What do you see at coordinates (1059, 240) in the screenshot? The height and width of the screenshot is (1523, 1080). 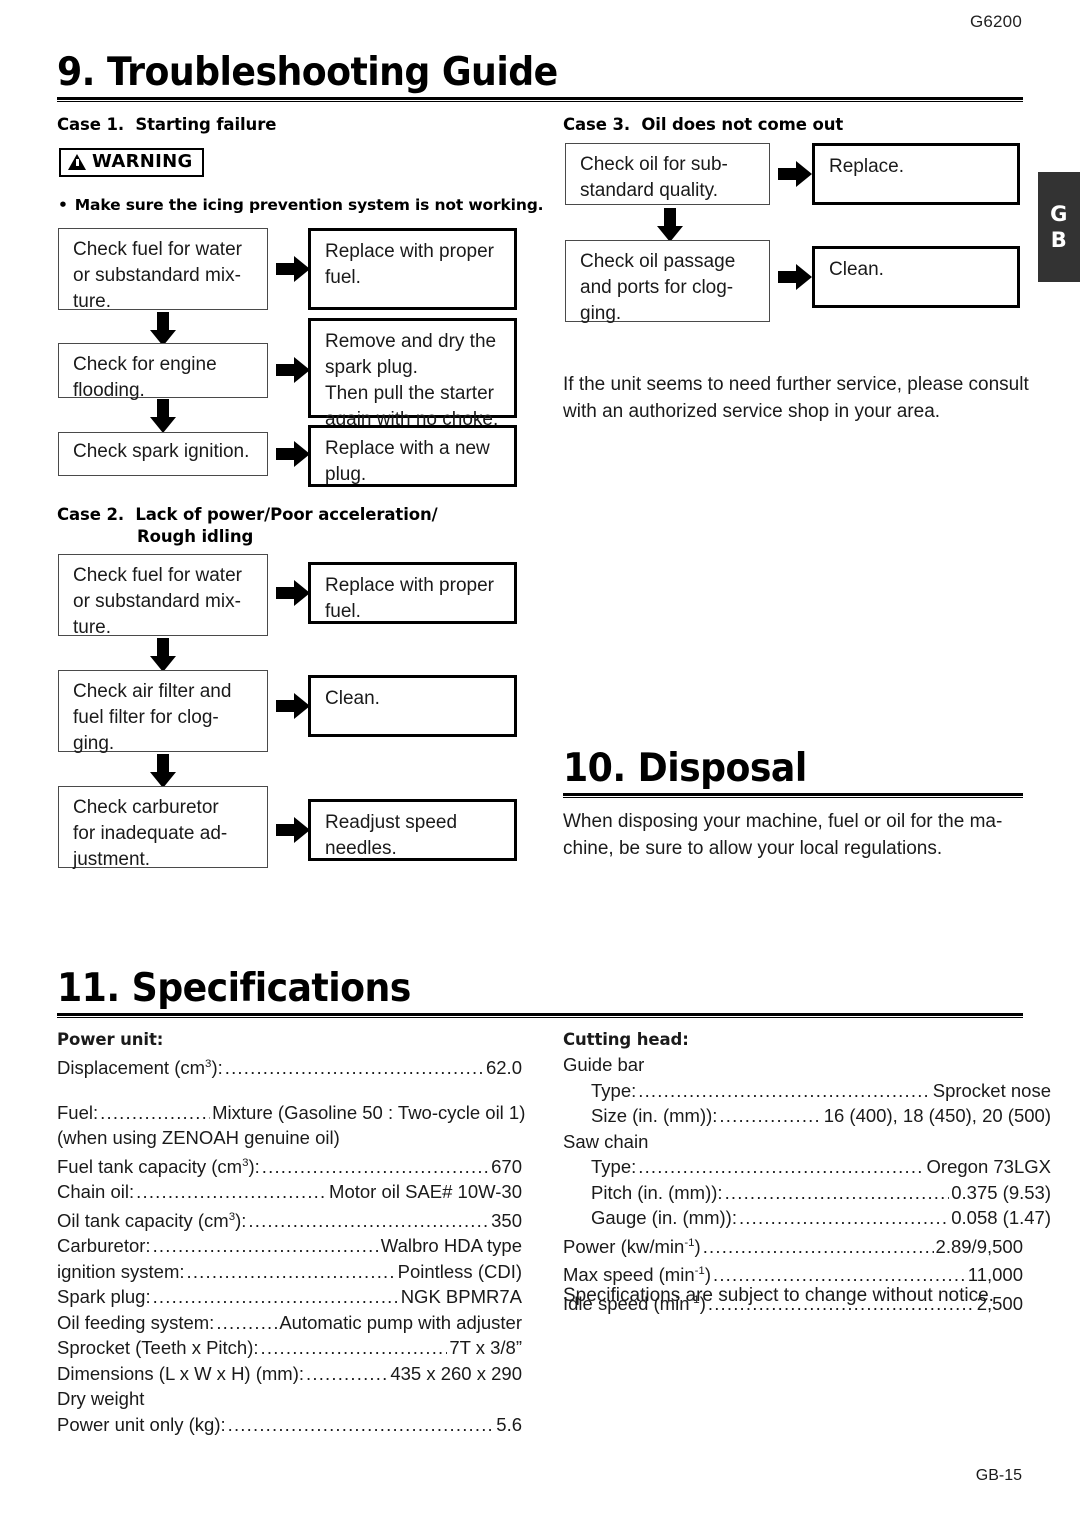 I see `language-tab-line2: B` at bounding box center [1059, 240].